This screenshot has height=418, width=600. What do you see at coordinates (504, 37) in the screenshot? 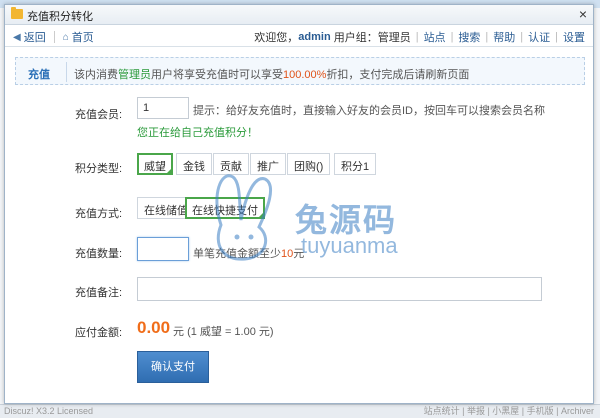
I see `help-link: 帮助` at bounding box center [504, 37].